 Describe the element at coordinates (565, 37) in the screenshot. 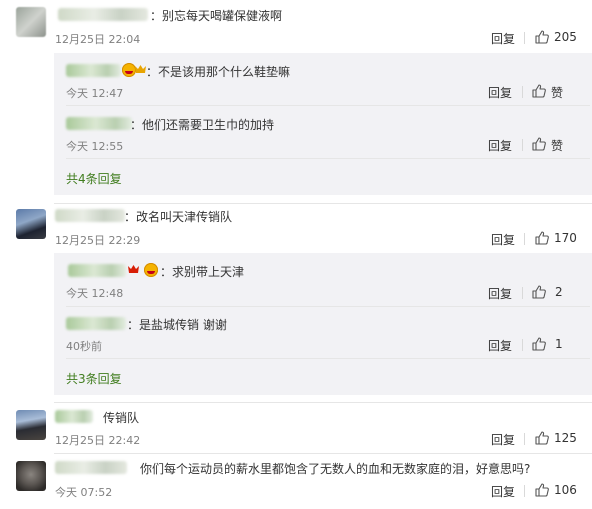

I see `like-count: 205` at that location.